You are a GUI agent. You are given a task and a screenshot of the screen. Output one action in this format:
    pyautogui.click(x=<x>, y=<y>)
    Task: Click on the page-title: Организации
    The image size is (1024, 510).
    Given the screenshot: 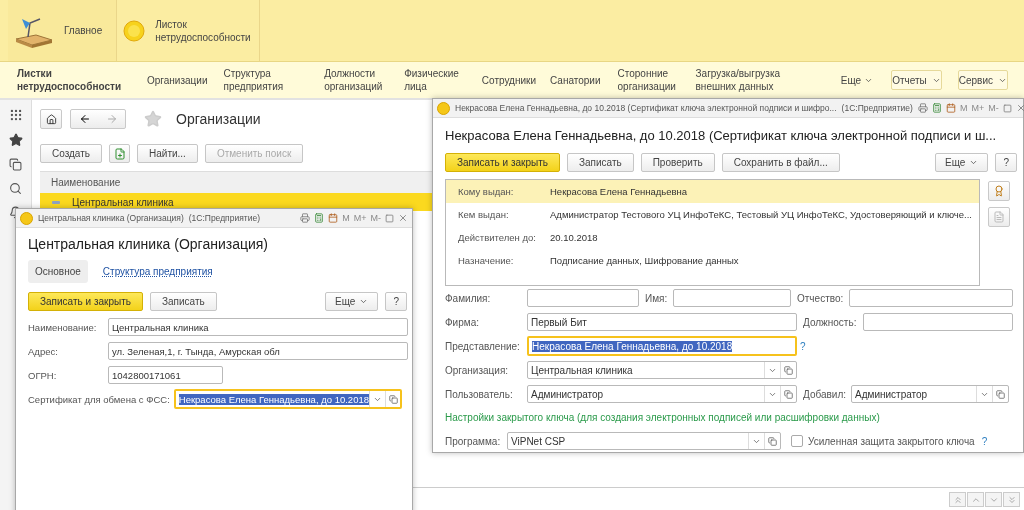 What is the action you would take?
    pyautogui.click(x=218, y=119)
    